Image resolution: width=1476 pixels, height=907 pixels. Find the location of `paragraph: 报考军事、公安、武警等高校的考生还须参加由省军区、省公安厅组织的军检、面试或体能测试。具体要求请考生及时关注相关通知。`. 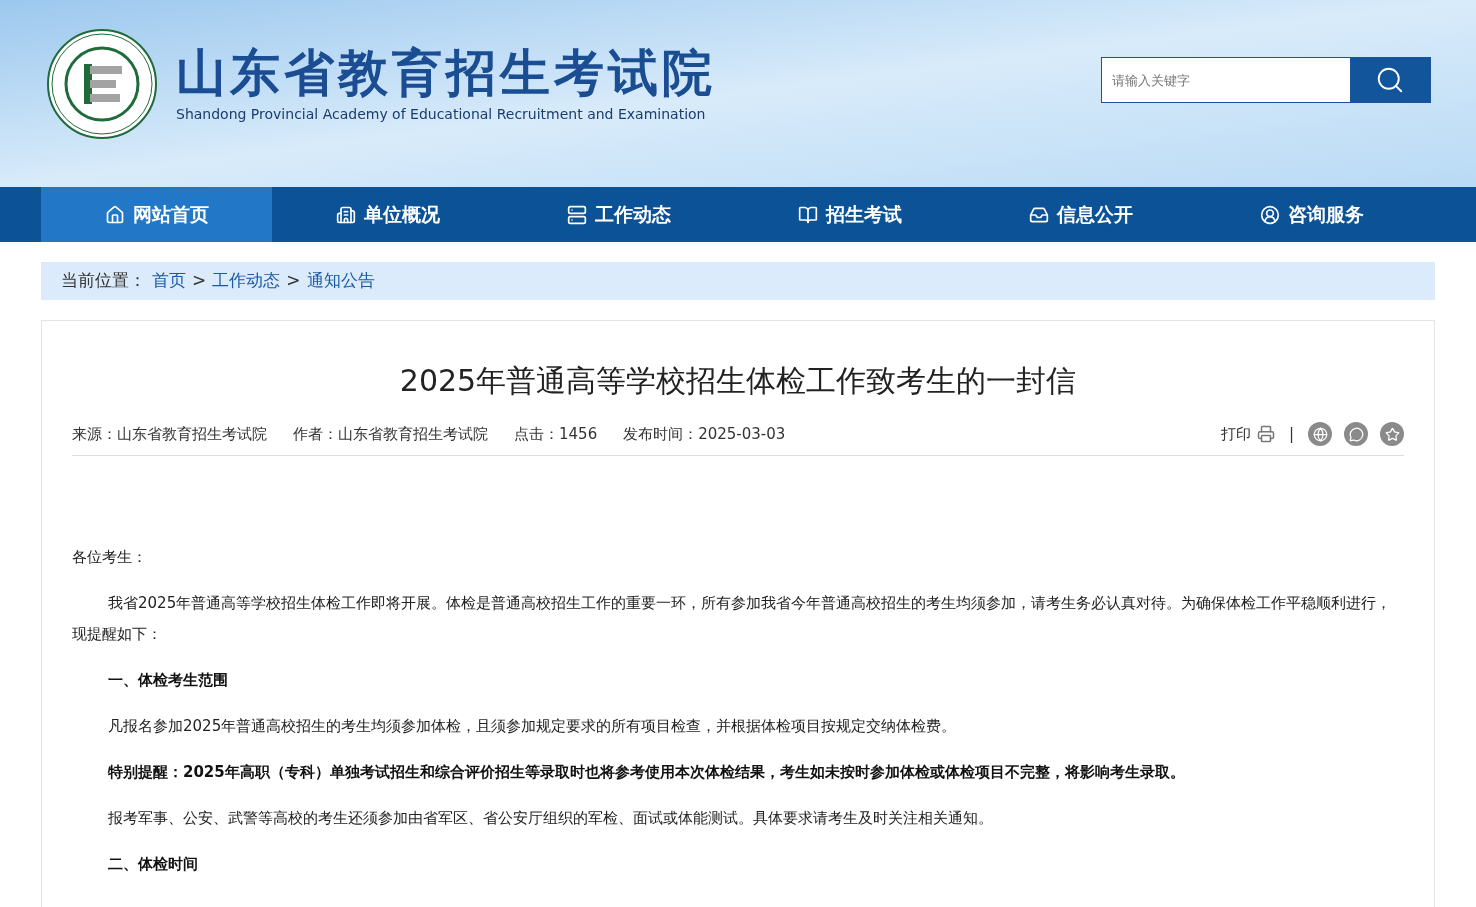

paragraph: 报考军事、公安、武警等高校的考生还须参加由省军区、省公安厅组织的军检、面试或体能测试。具体要求请考生及时关注相关通知。 is located at coordinates (550, 818).